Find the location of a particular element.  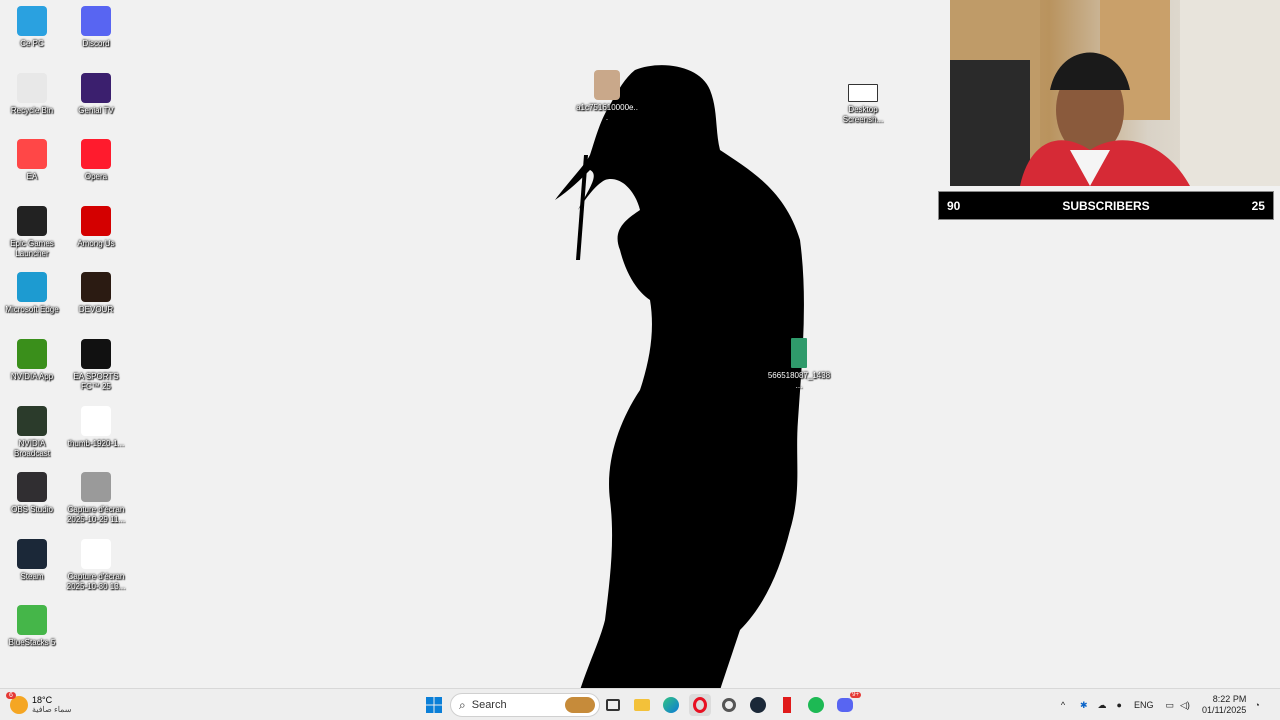

desktop-icon-label: OBS Studio is located at coordinates (32, 510).